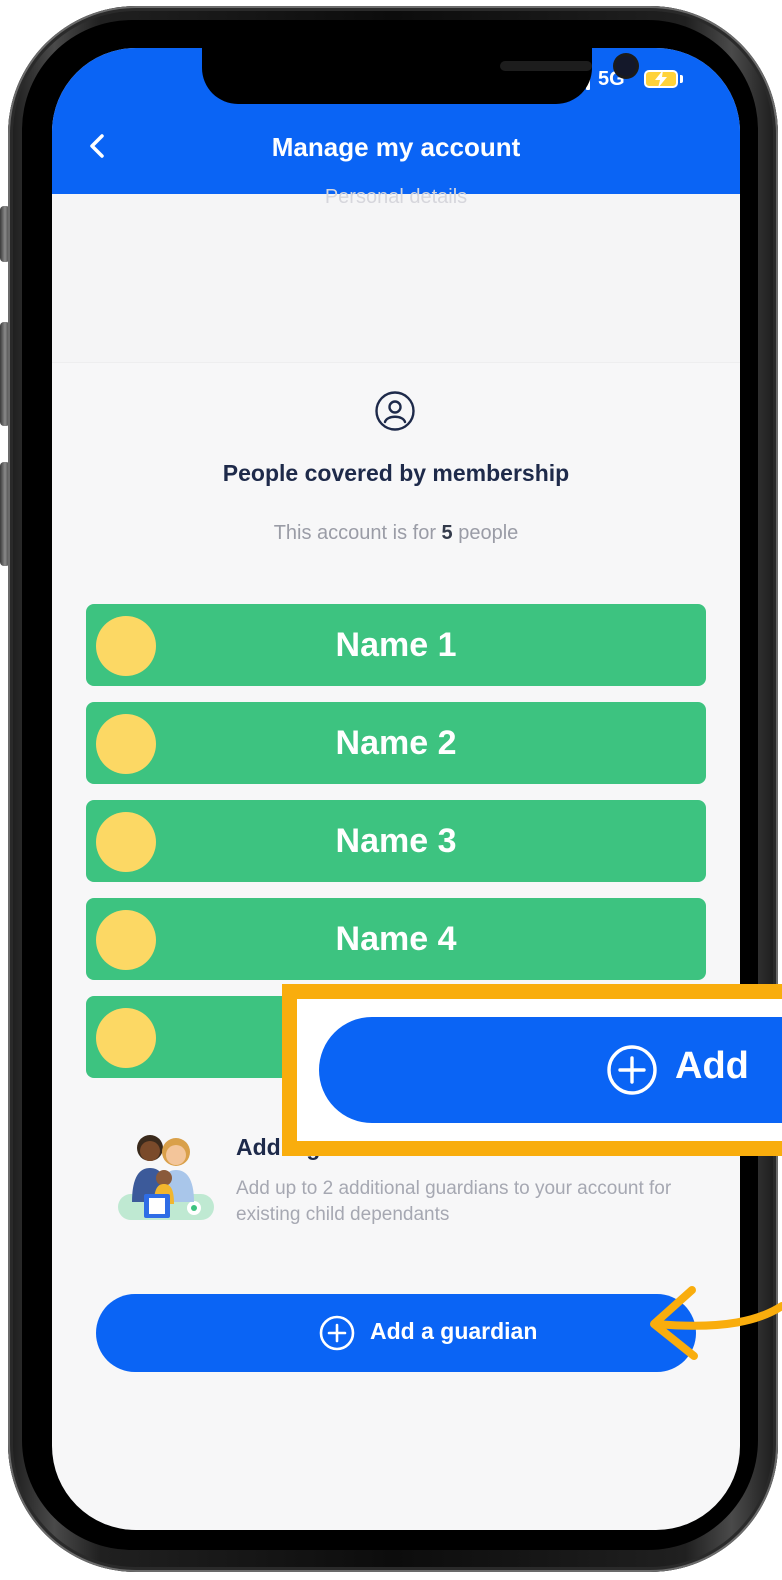  What do you see at coordinates (546, 66) in the screenshot?
I see `speaker` at bounding box center [546, 66].